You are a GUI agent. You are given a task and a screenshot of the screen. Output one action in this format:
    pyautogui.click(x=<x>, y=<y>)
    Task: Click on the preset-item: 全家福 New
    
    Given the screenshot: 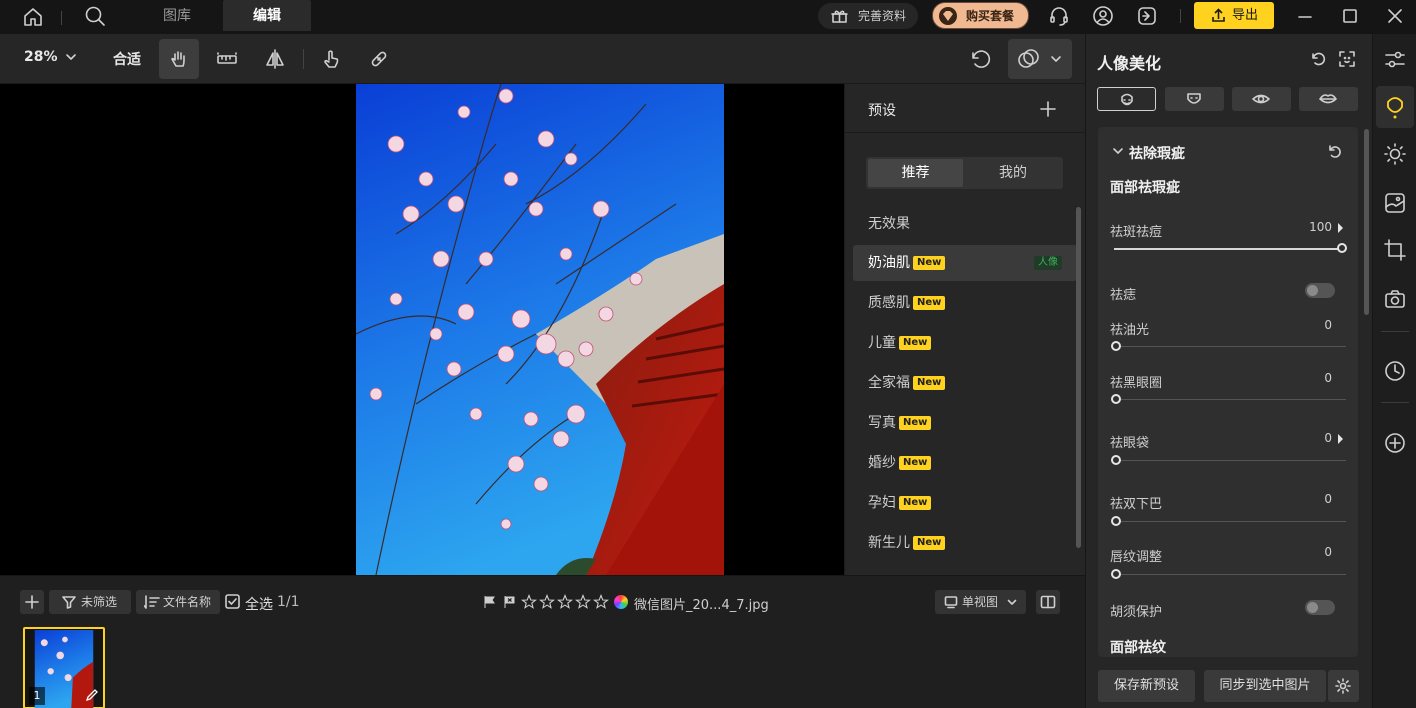 What is the action you would take?
    pyautogui.click(x=965, y=383)
    